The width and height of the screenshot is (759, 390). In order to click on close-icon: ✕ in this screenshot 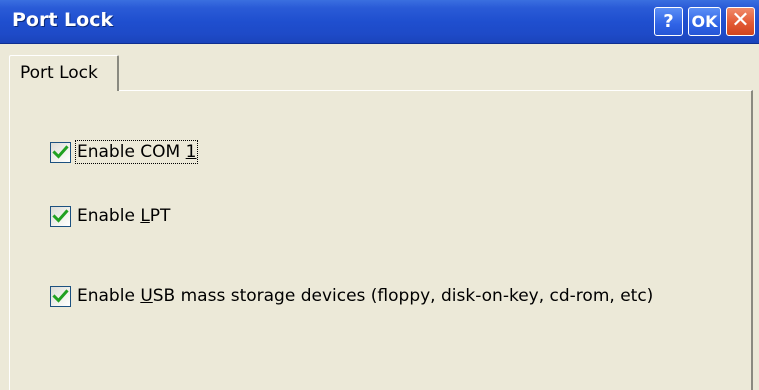, I will do `click(740, 20)`.